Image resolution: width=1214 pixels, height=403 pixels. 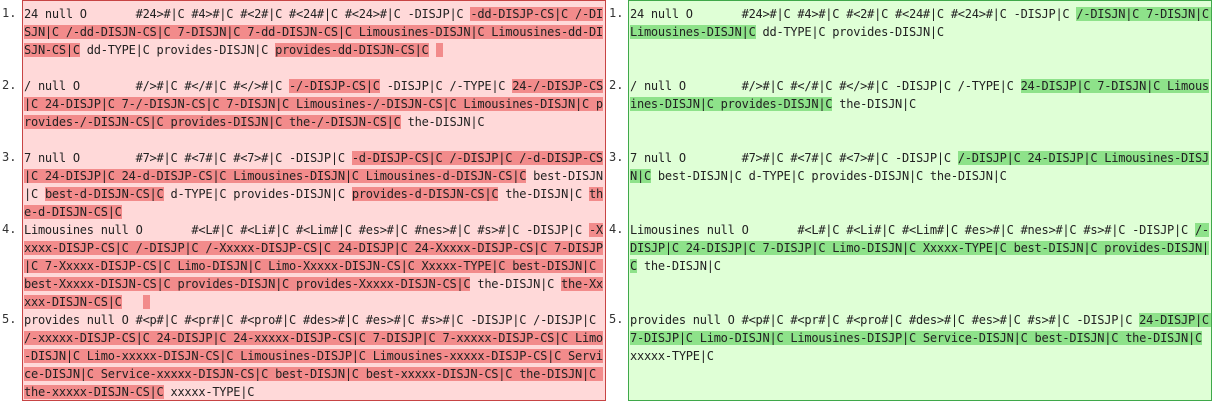 What do you see at coordinates (209, 392) in the screenshot?
I see `context-text: xxxxx-TYPE|C` at bounding box center [209, 392].